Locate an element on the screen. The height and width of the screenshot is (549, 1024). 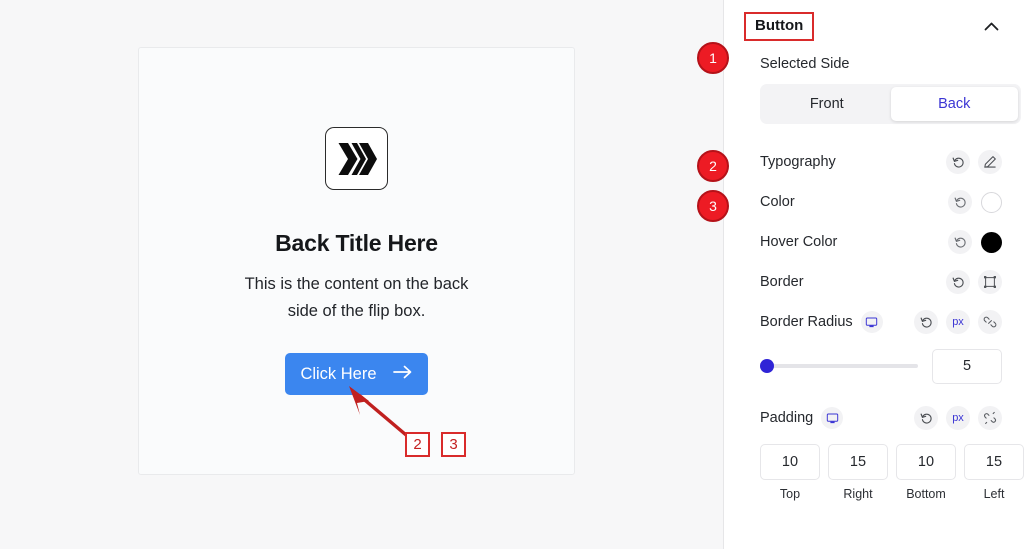
border-radius-monitor-desktop-icon is located at coordinates (871, 322).